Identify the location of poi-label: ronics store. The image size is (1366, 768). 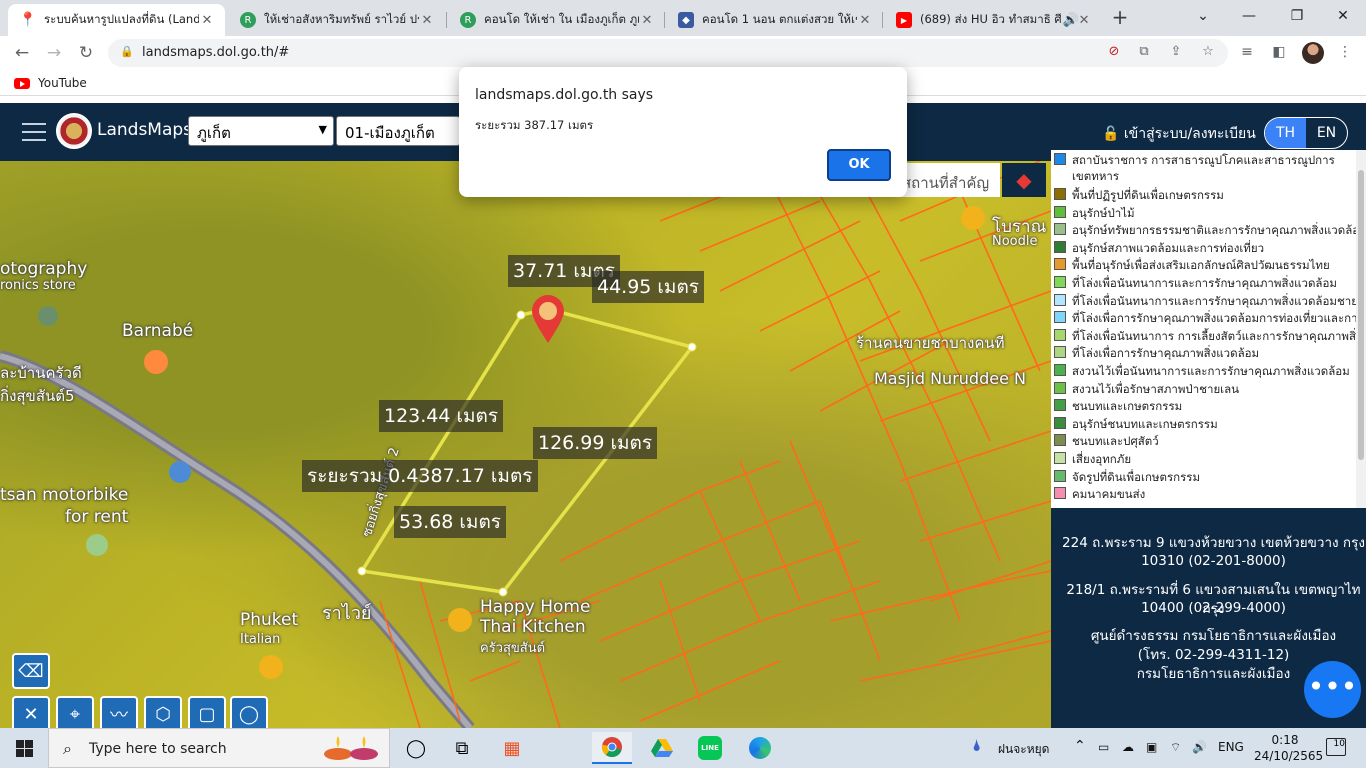
(38, 285).